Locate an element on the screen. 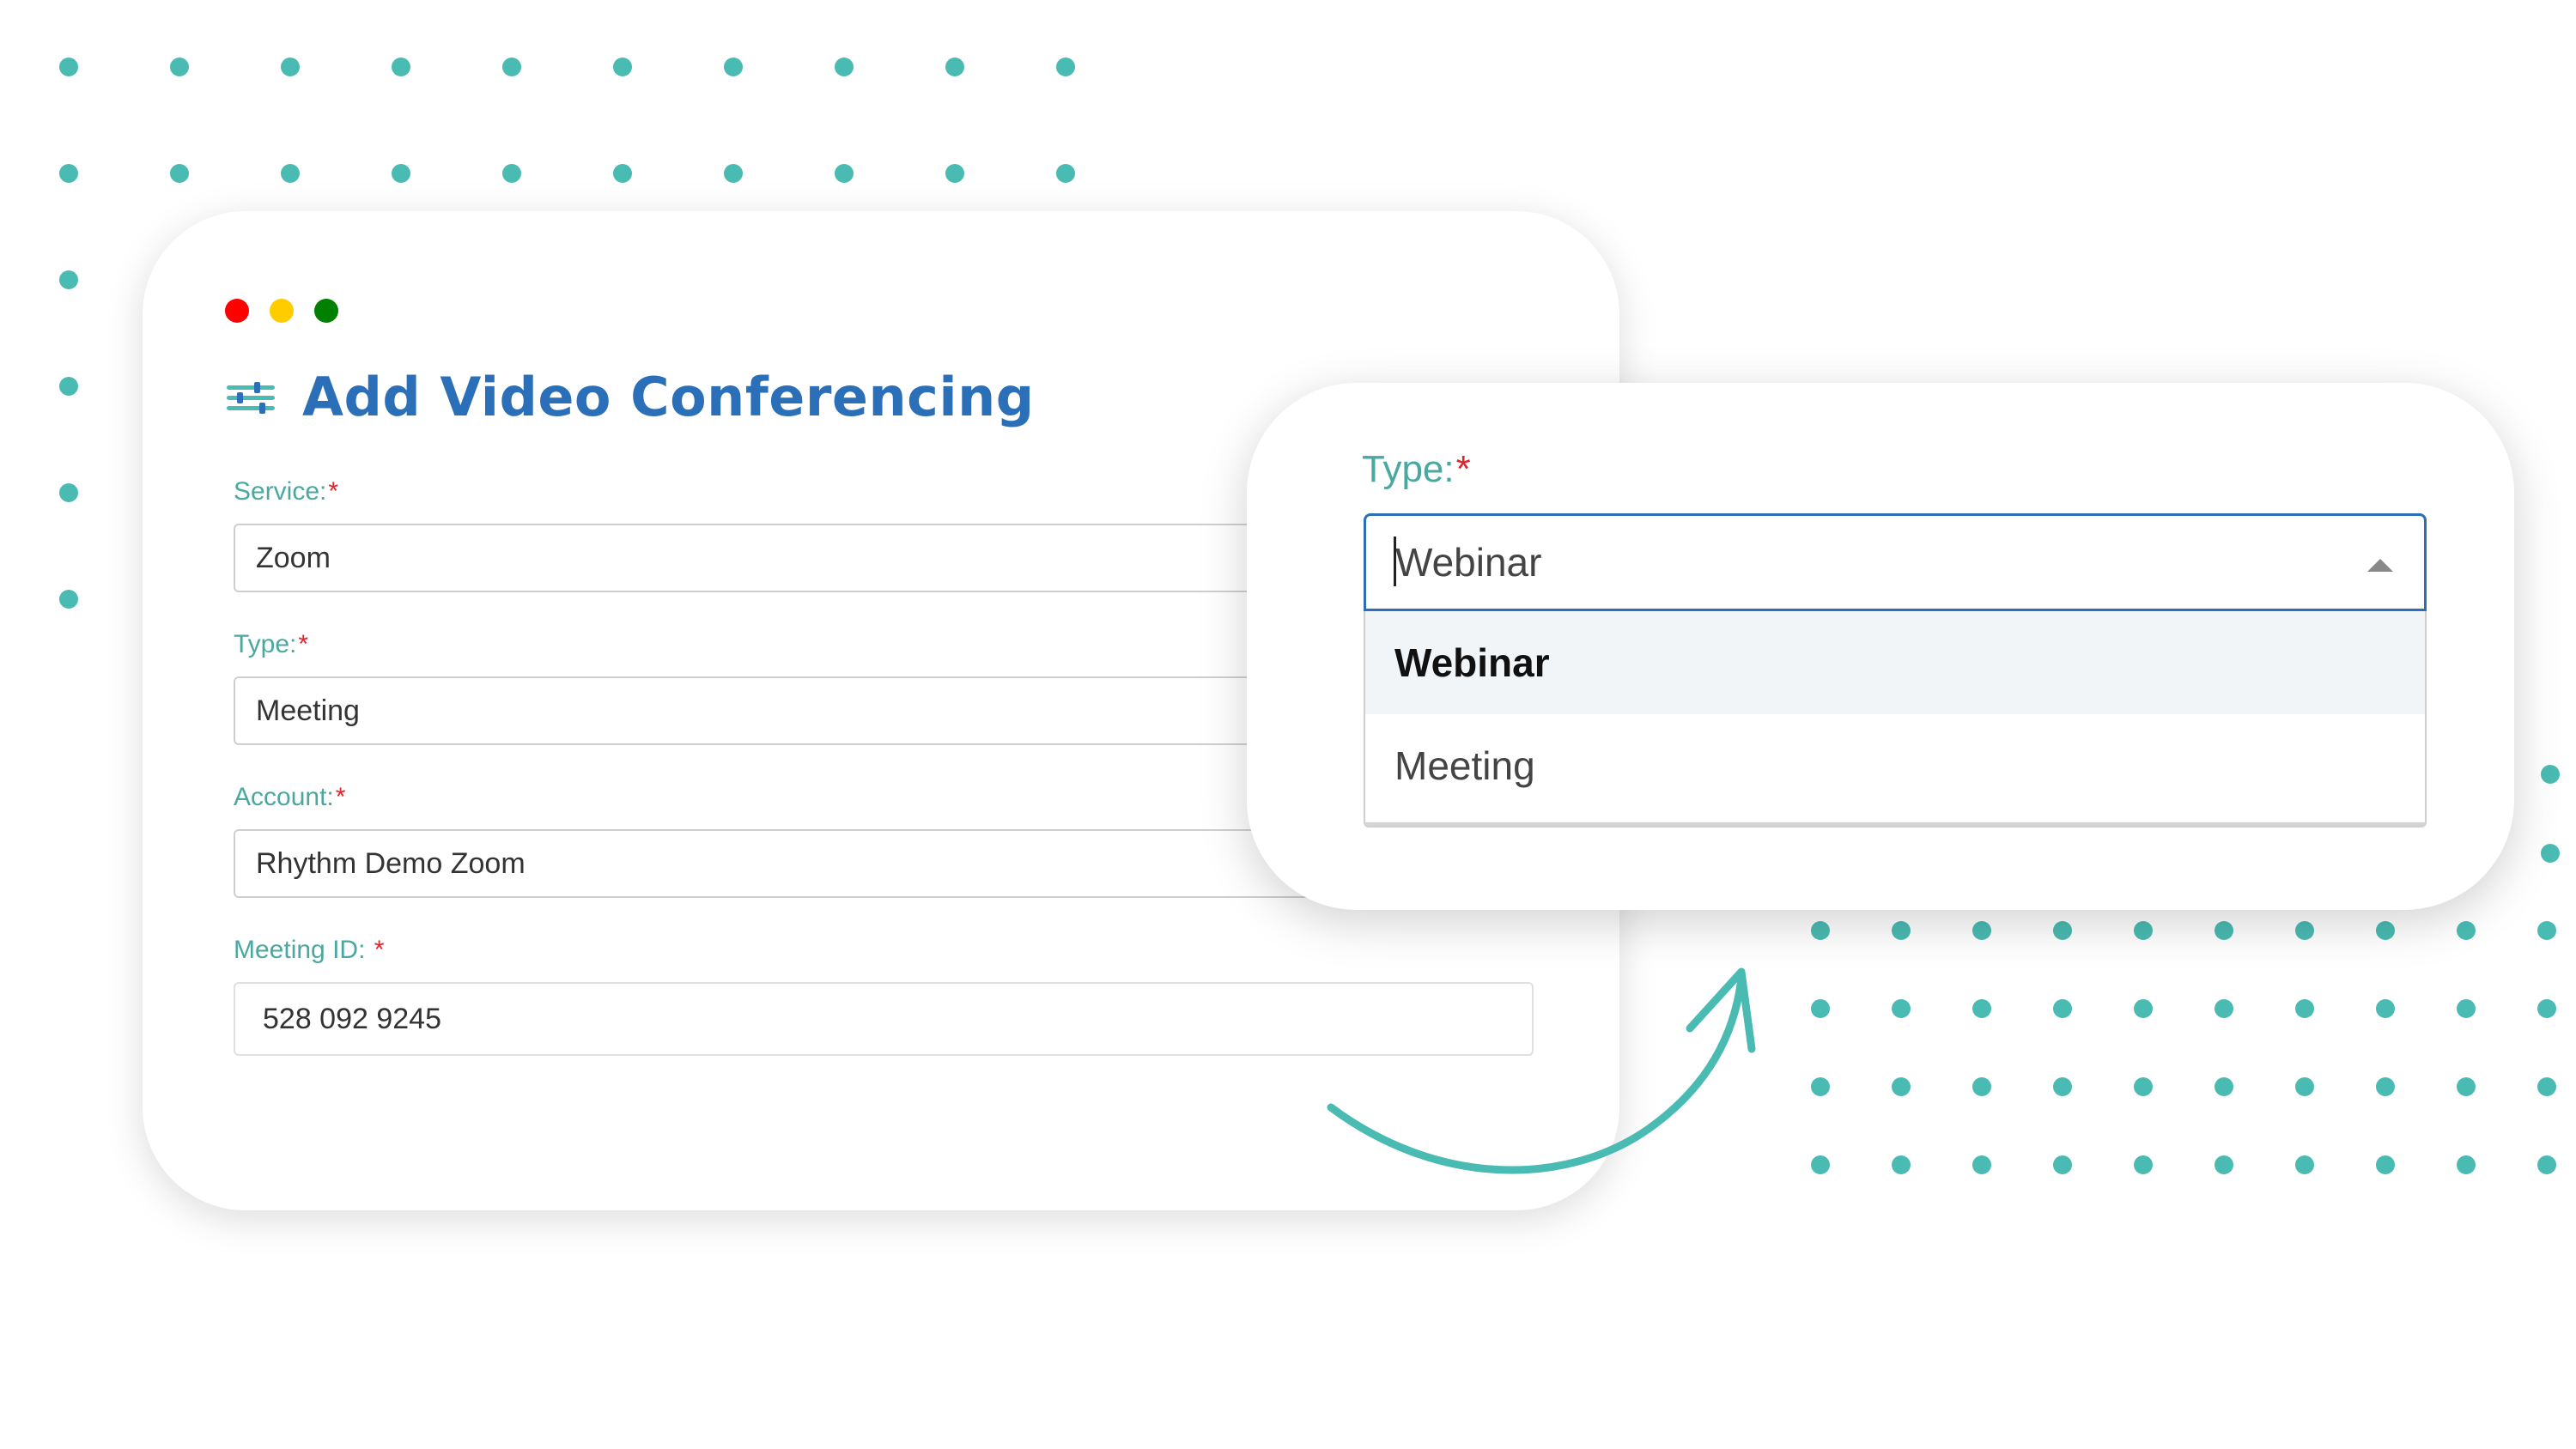  sliders-icon is located at coordinates (251, 397).